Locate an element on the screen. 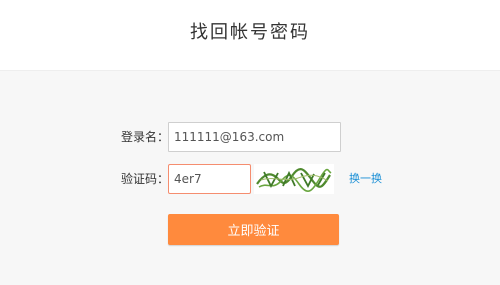  captcha-image is located at coordinates (294, 179).